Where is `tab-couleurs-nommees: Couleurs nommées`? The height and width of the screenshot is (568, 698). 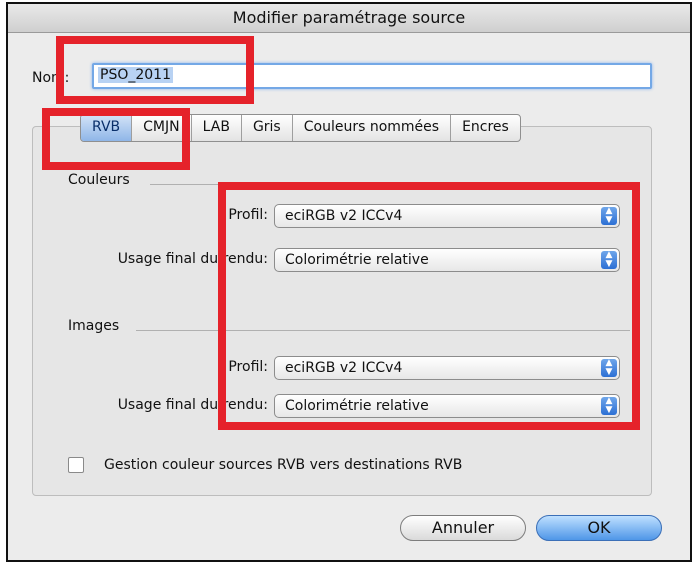
tab-couleurs-nommees: Couleurs nommées is located at coordinates (372, 128).